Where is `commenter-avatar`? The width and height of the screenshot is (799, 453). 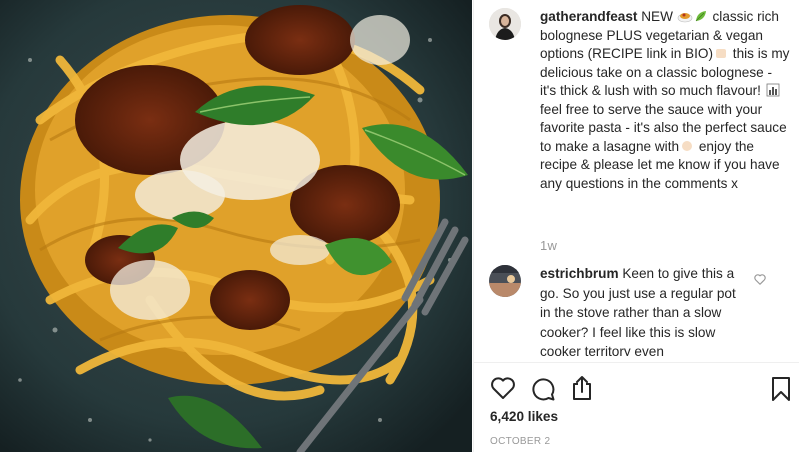 commenter-avatar is located at coordinates (505, 281).